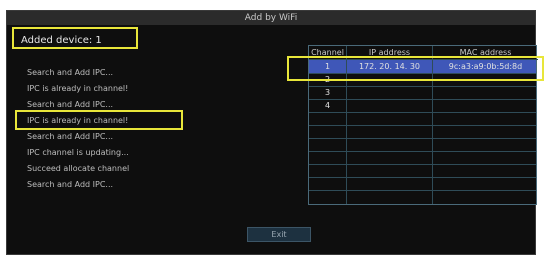 This screenshot has height=255, width=544. What do you see at coordinates (327, 105) in the screenshot?
I see `table-row-4-channel: 4` at bounding box center [327, 105].